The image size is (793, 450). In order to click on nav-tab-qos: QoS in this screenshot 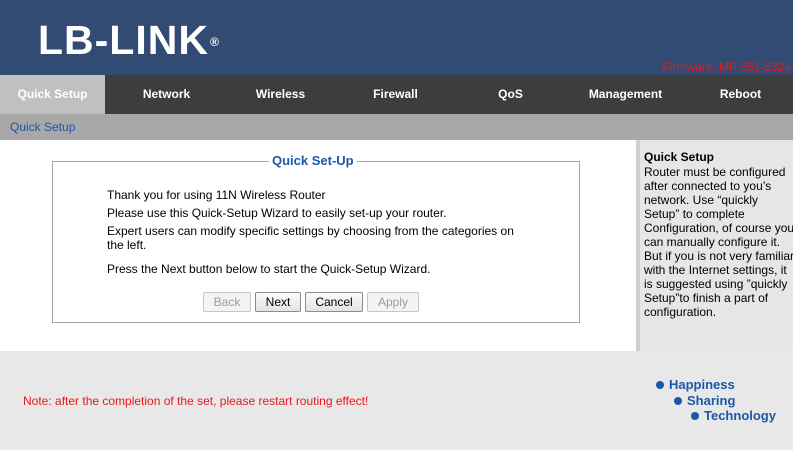, I will do `click(510, 94)`.